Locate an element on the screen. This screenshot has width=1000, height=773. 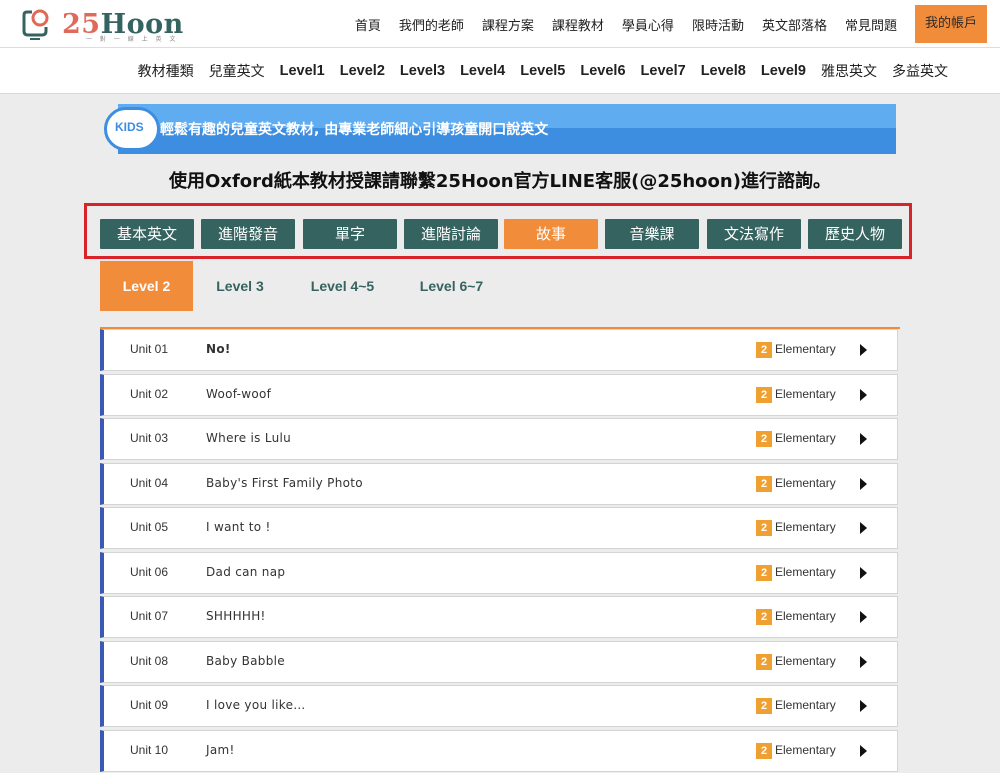
nav-item-6: 英文部落格 is located at coordinates (794, 24).